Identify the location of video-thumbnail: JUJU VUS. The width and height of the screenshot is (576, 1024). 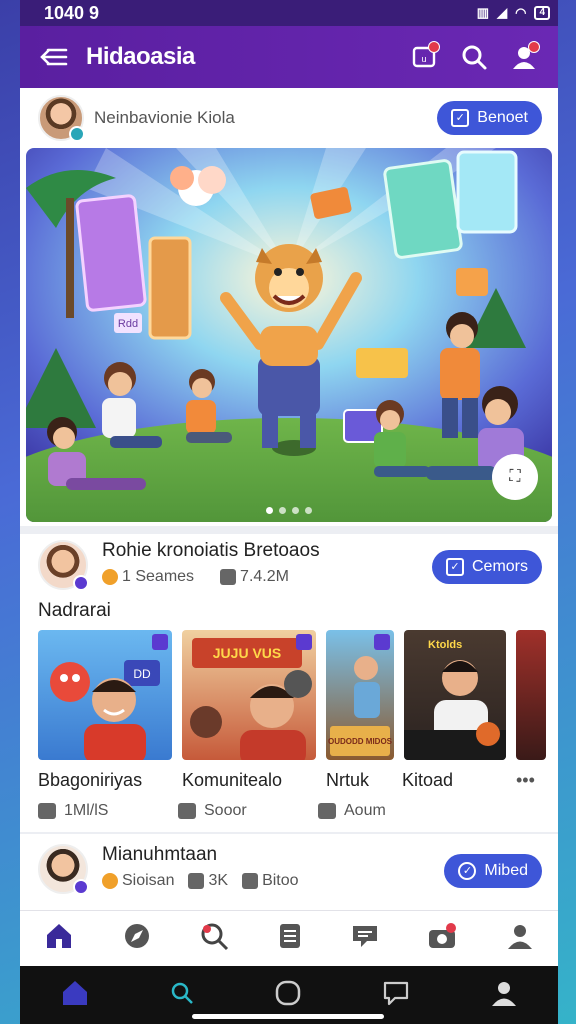
(249, 695).